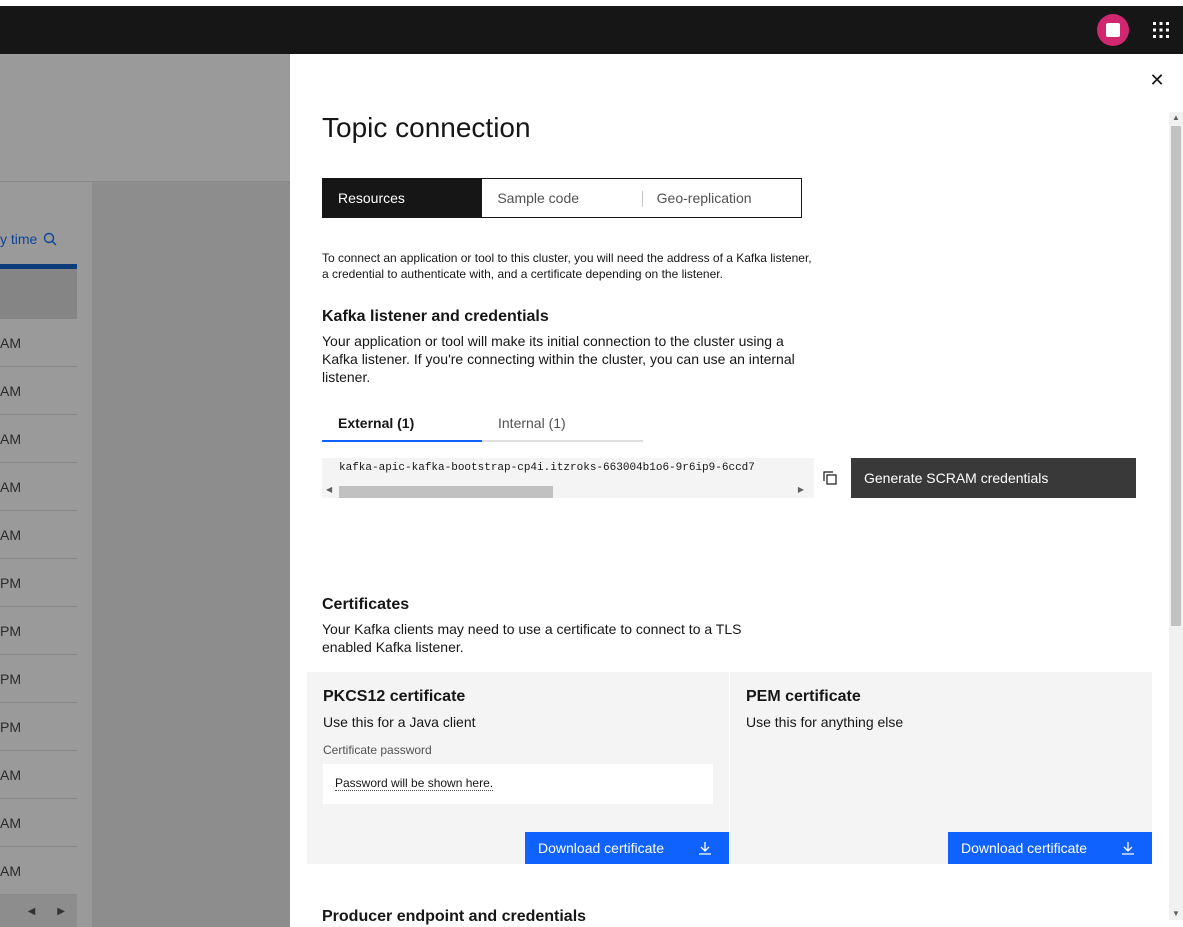 This screenshot has width=1183, height=927. What do you see at coordinates (38, 294) in the screenshot?
I see `background-table-header` at bounding box center [38, 294].